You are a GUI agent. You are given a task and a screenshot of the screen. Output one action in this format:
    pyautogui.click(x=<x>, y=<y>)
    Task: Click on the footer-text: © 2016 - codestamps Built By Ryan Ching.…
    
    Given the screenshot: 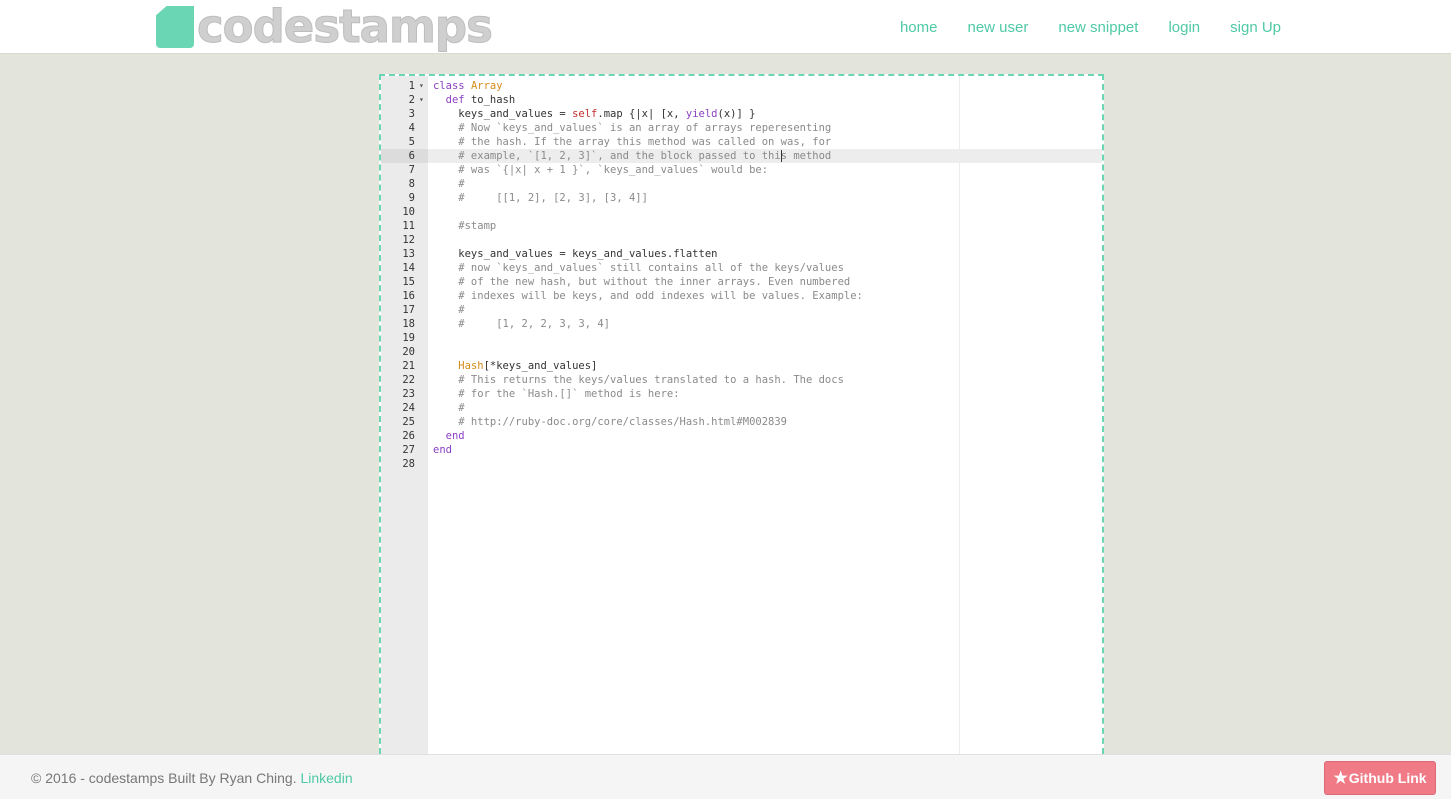 What is the action you would take?
    pyautogui.click(x=192, y=778)
    